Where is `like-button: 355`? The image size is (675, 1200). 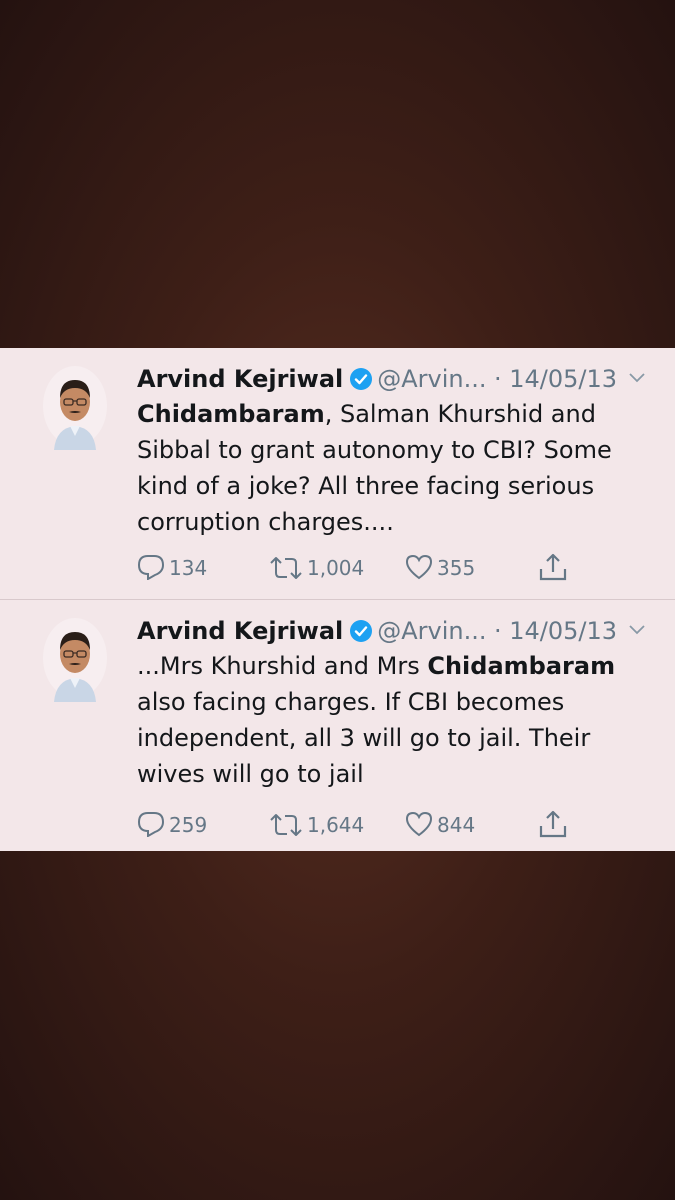
like-button: 355 is located at coordinates (440, 568).